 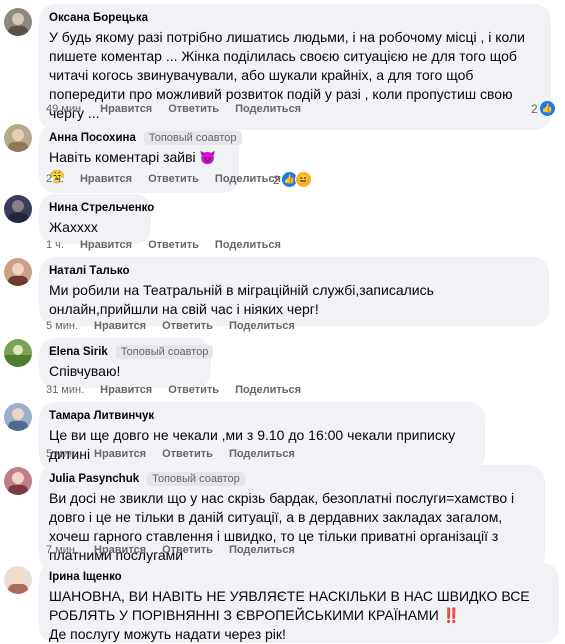 I want to click on comment-actions: 49 мин. Нравится Ответить Поделиться, so click(x=173, y=109).